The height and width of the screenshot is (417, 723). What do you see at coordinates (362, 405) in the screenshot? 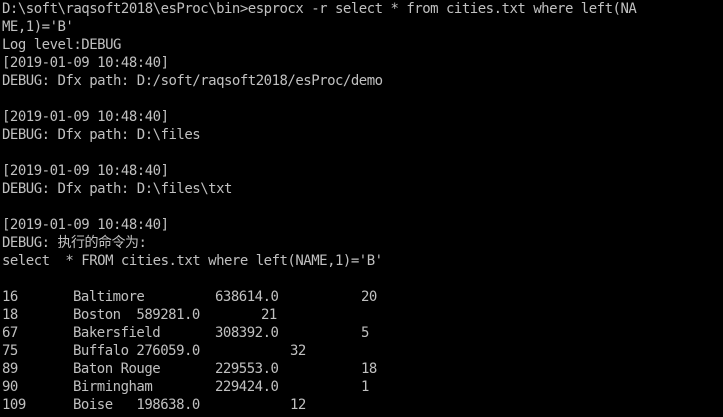
I see `result-row: 109 Boise 198638.0 12` at bounding box center [362, 405].